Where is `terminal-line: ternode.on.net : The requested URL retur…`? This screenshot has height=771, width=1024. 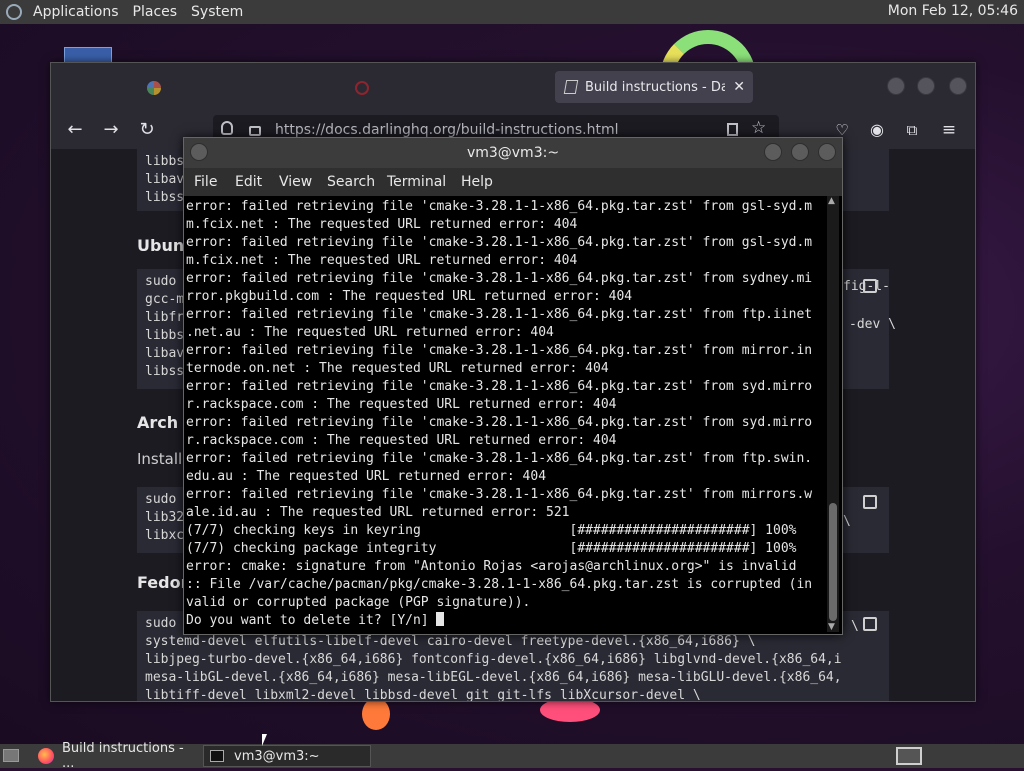
terminal-line: ternode.on.net : The requested URL retur… is located at coordinates (397, 368).